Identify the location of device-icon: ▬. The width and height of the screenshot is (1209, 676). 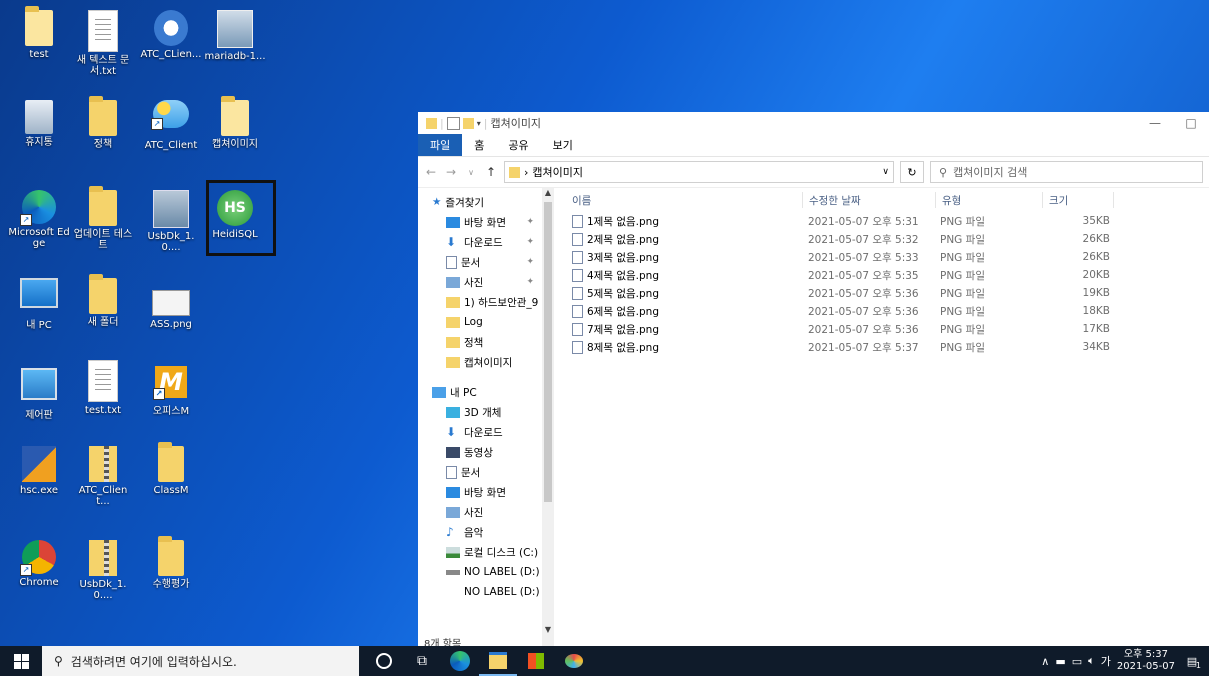
(1060, 661).